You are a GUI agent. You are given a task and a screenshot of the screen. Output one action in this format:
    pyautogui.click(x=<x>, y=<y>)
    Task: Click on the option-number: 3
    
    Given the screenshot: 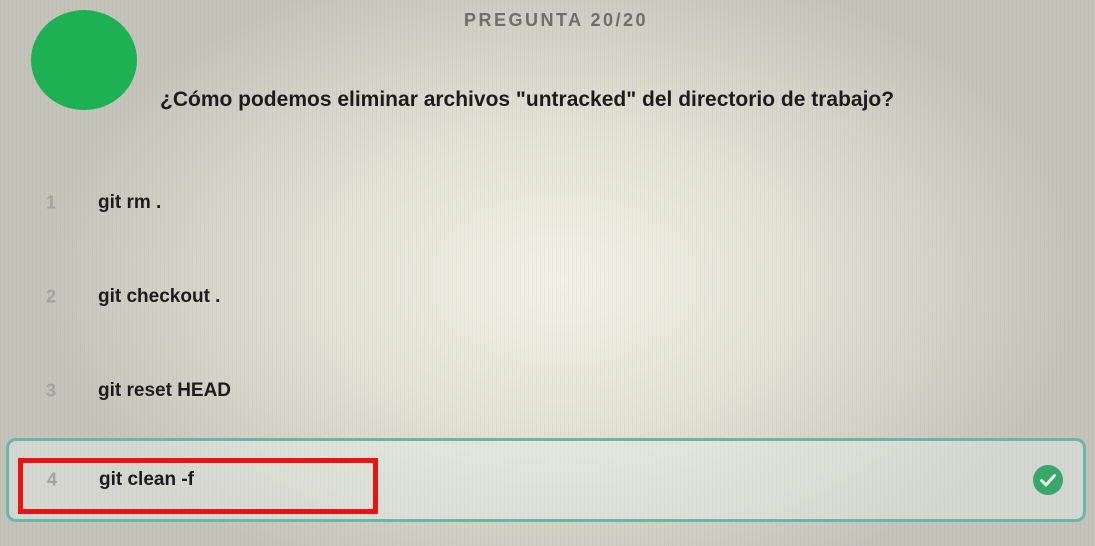 What is the action you would take?
    pyautogui.click(x=51, y=390)
    